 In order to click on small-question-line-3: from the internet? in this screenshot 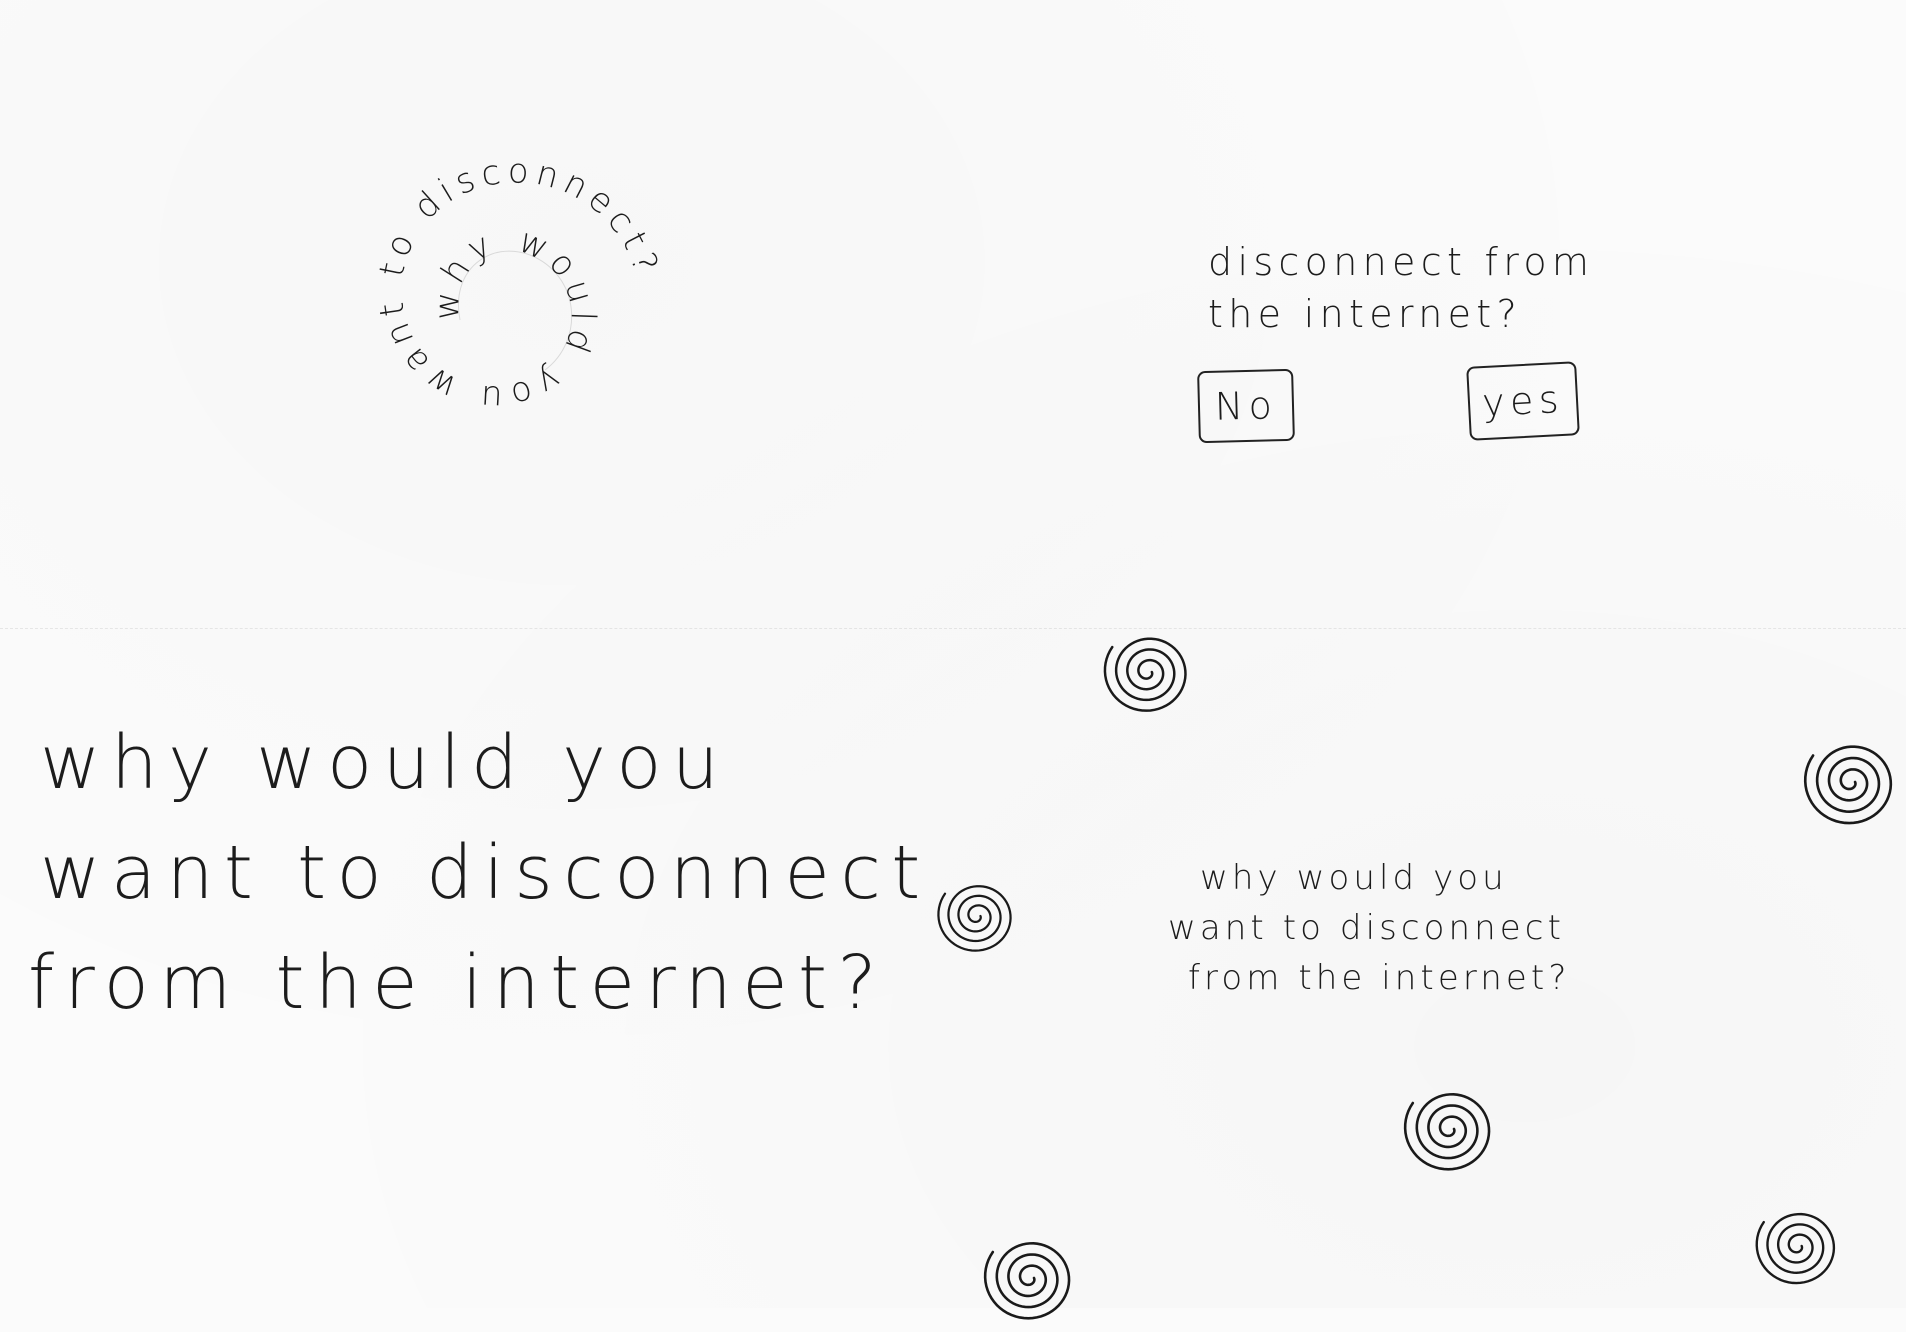, I will do `click(1379, 978)`.